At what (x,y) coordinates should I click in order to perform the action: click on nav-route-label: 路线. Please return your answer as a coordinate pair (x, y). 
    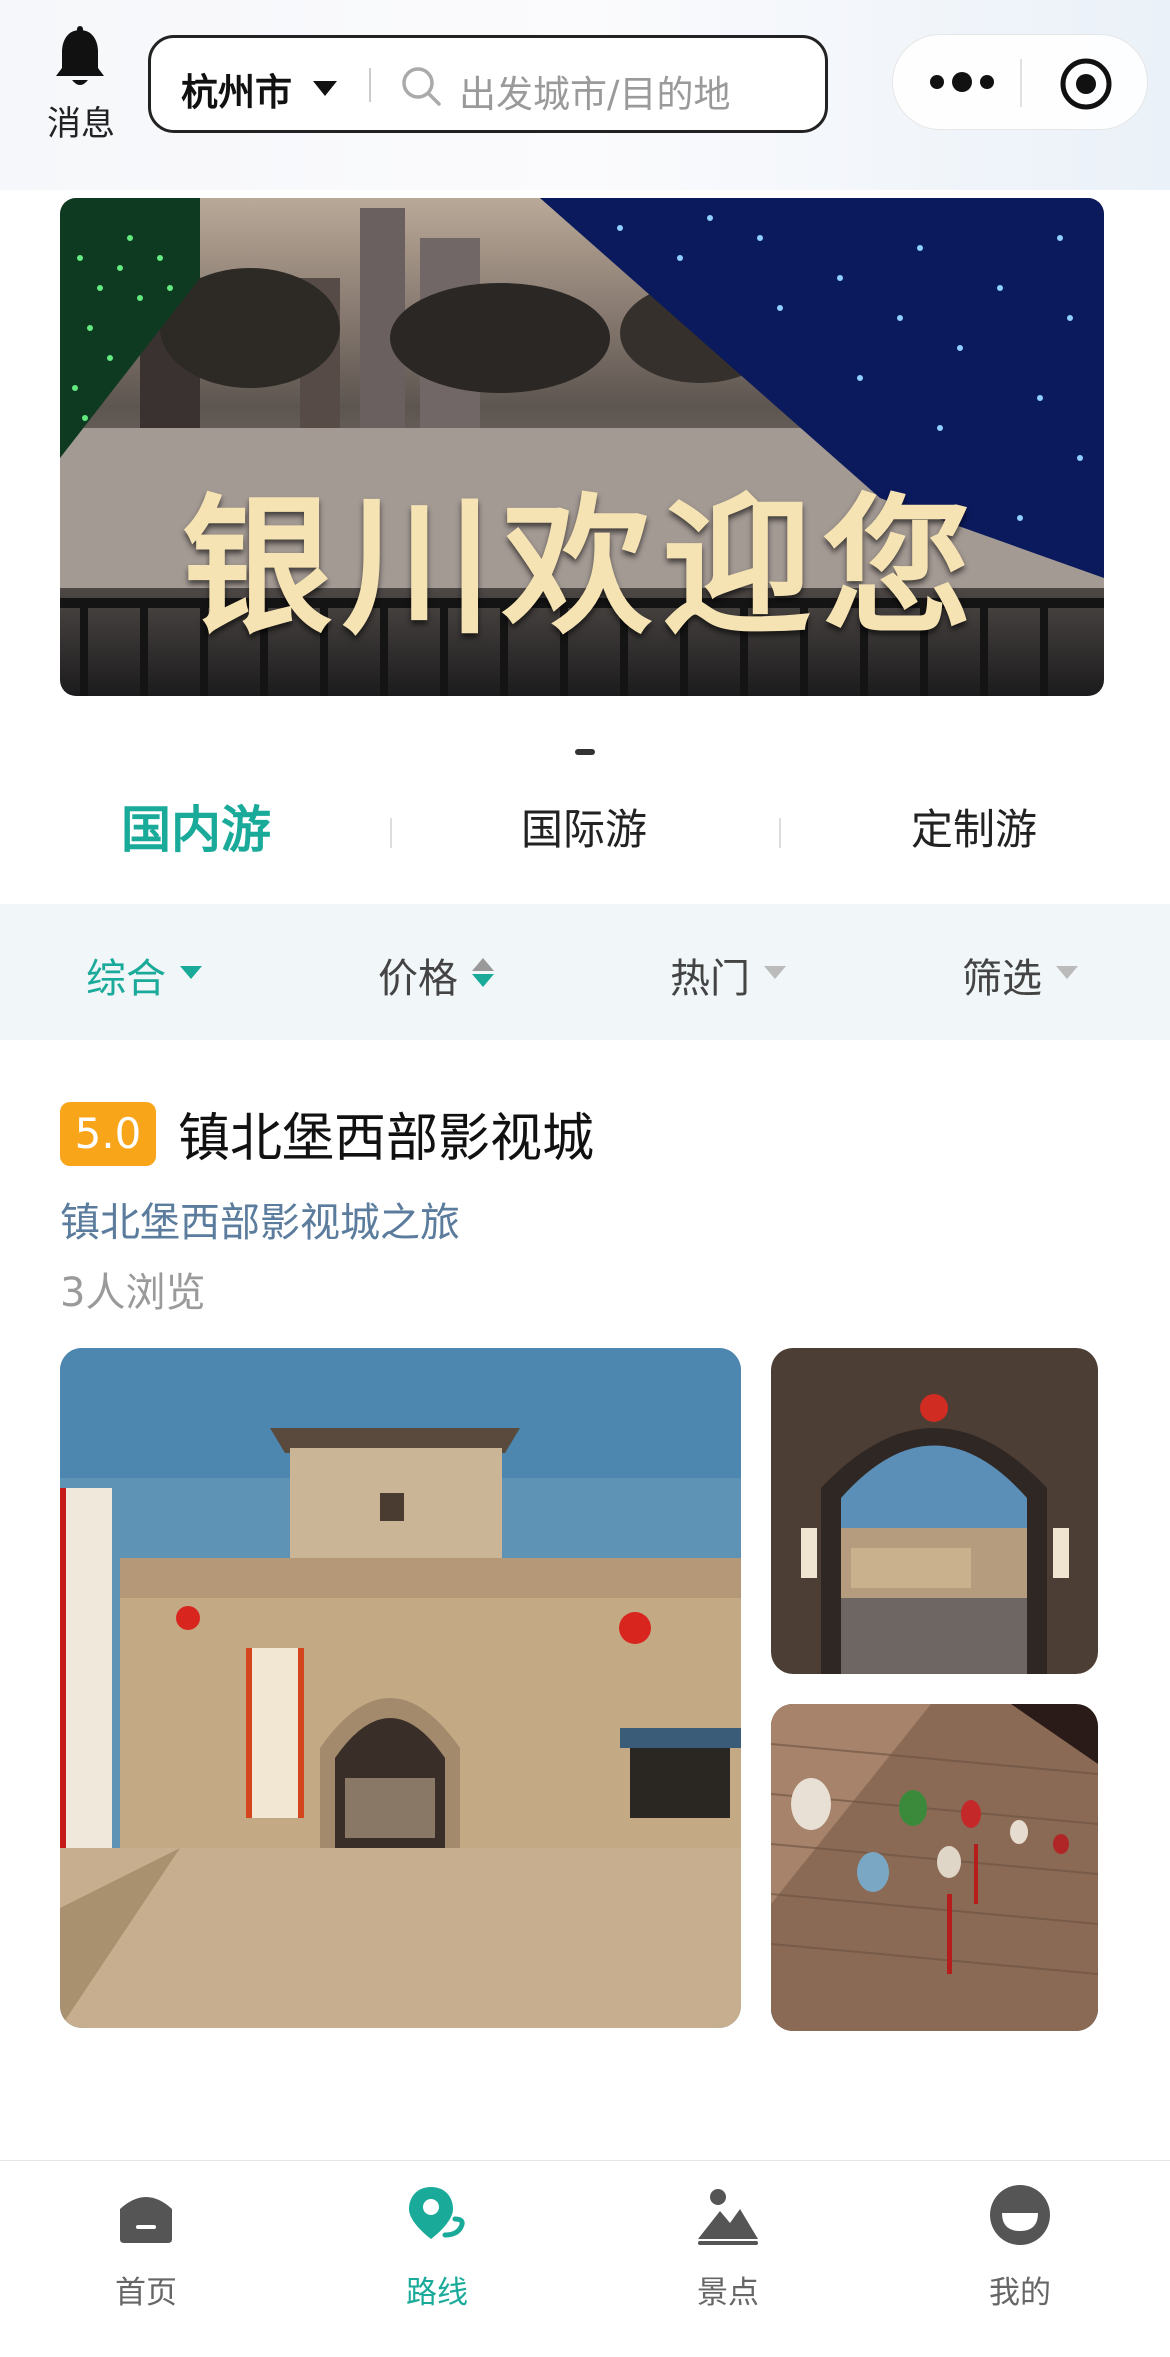
    Looking at the image, I should click on (437, 2293).